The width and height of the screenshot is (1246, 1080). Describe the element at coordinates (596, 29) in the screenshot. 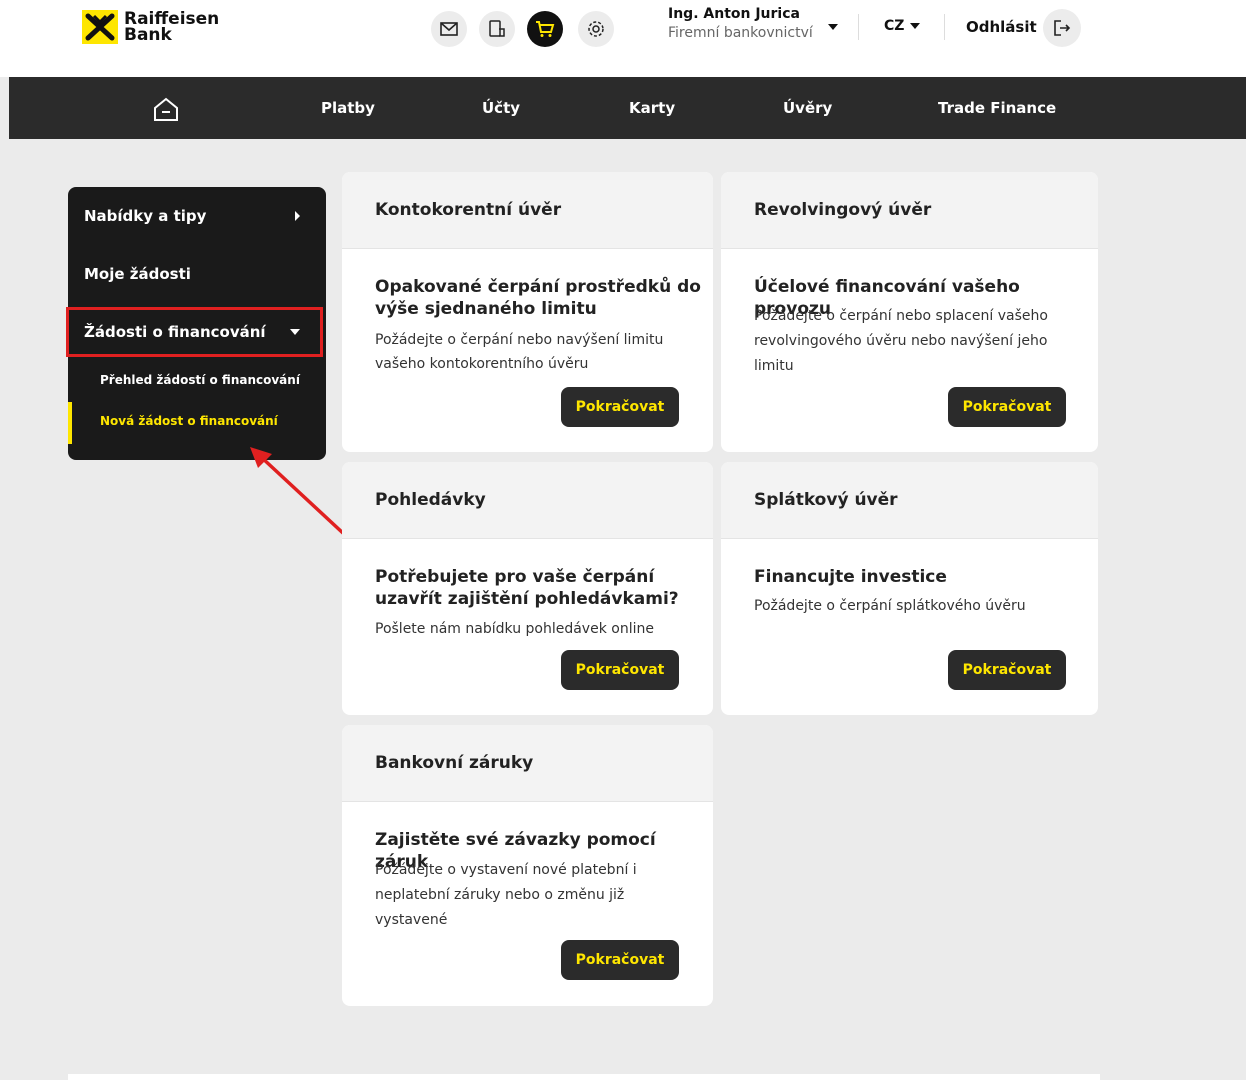

I see `settings-icon` at that location.